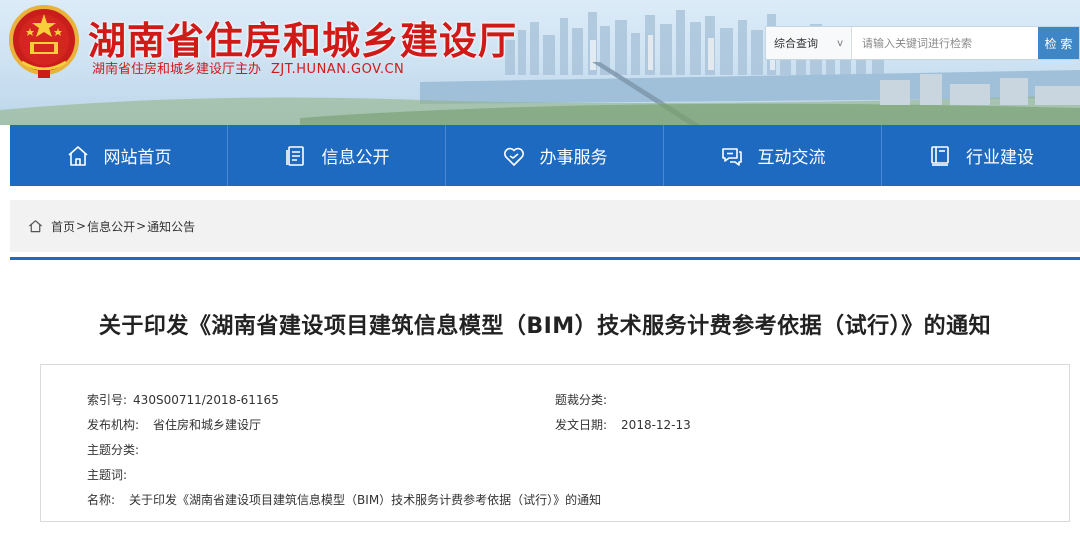  I want to click on document-icon, so click(294, 155).